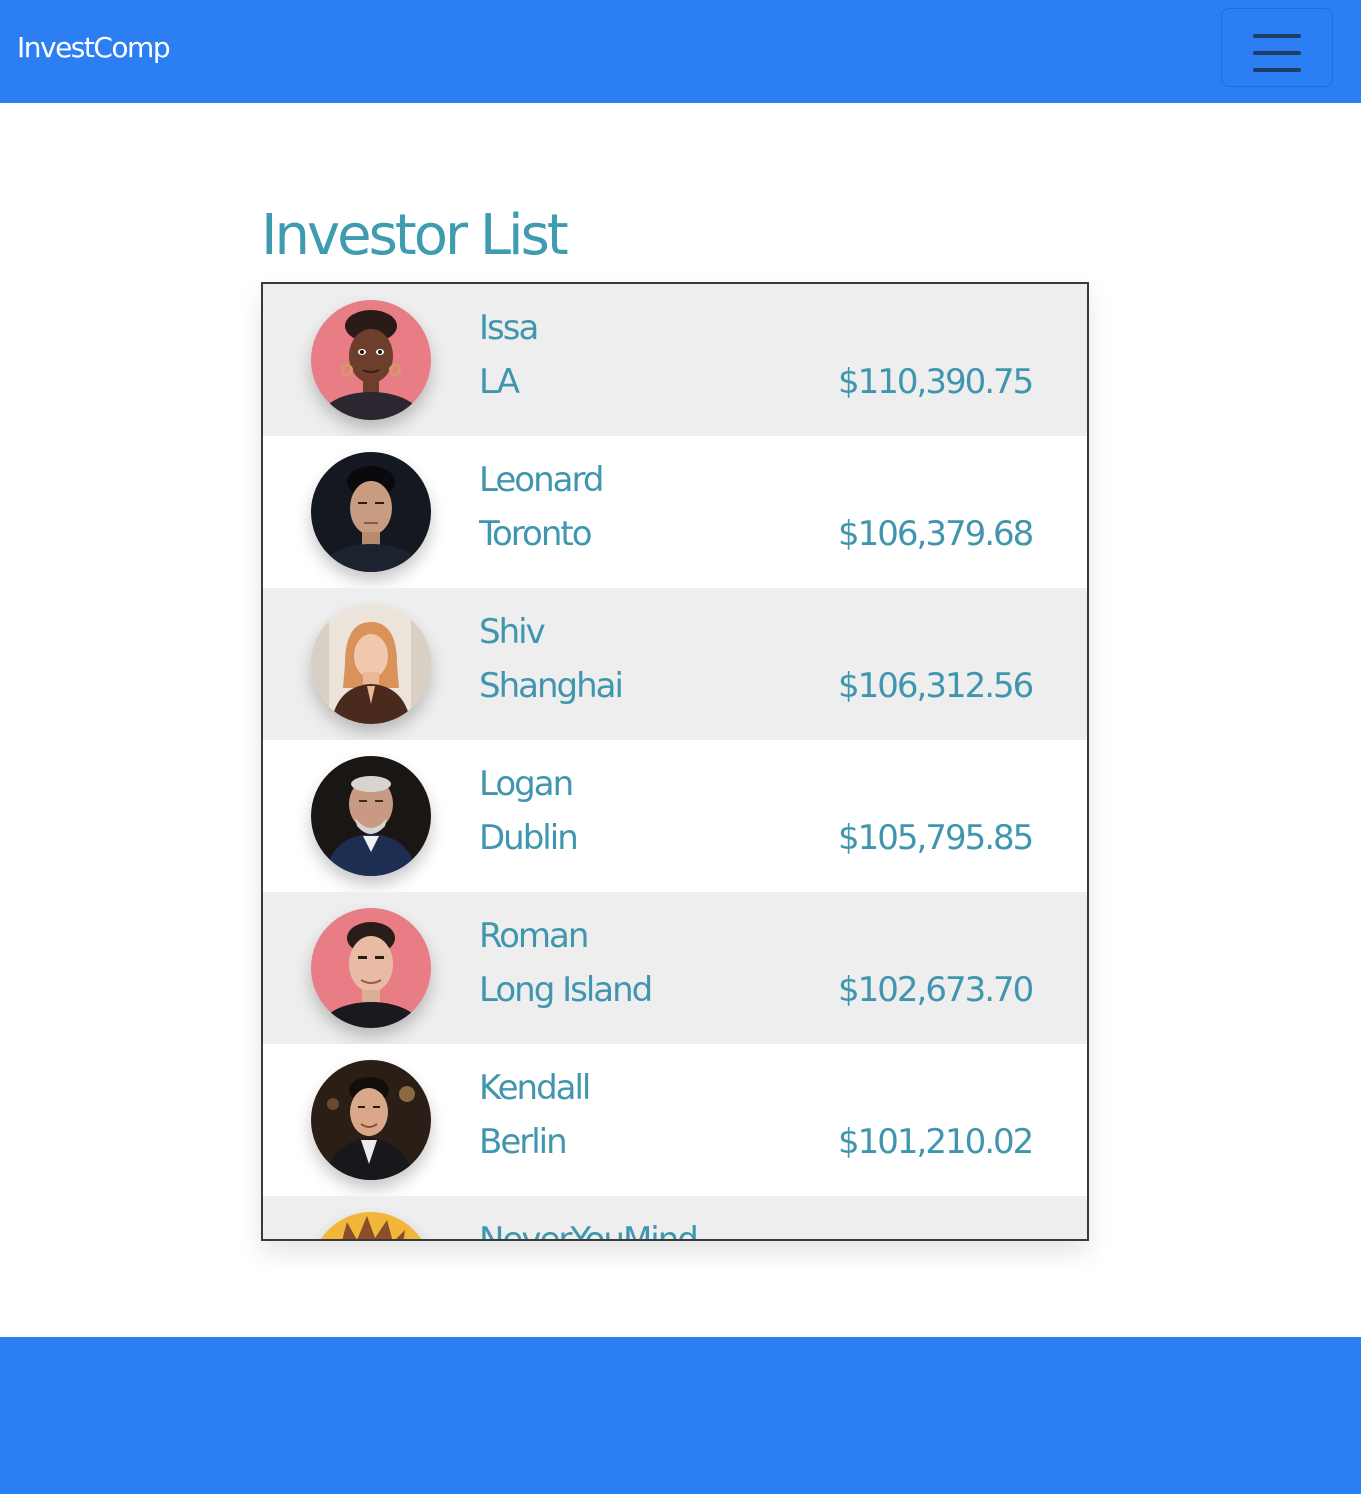  What do you see at coordinates (526, 784) in the screenshot?
I see `investor-name: Logan` at bounding box center [526, 784].